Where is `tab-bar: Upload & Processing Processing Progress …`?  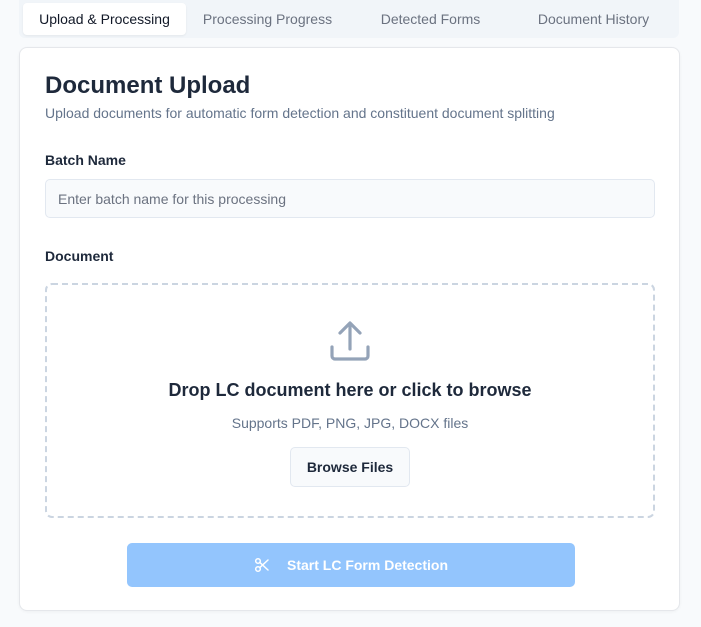
tab-bar: Upload & Processing Processing Progress … is located at coordinates (349, 19).